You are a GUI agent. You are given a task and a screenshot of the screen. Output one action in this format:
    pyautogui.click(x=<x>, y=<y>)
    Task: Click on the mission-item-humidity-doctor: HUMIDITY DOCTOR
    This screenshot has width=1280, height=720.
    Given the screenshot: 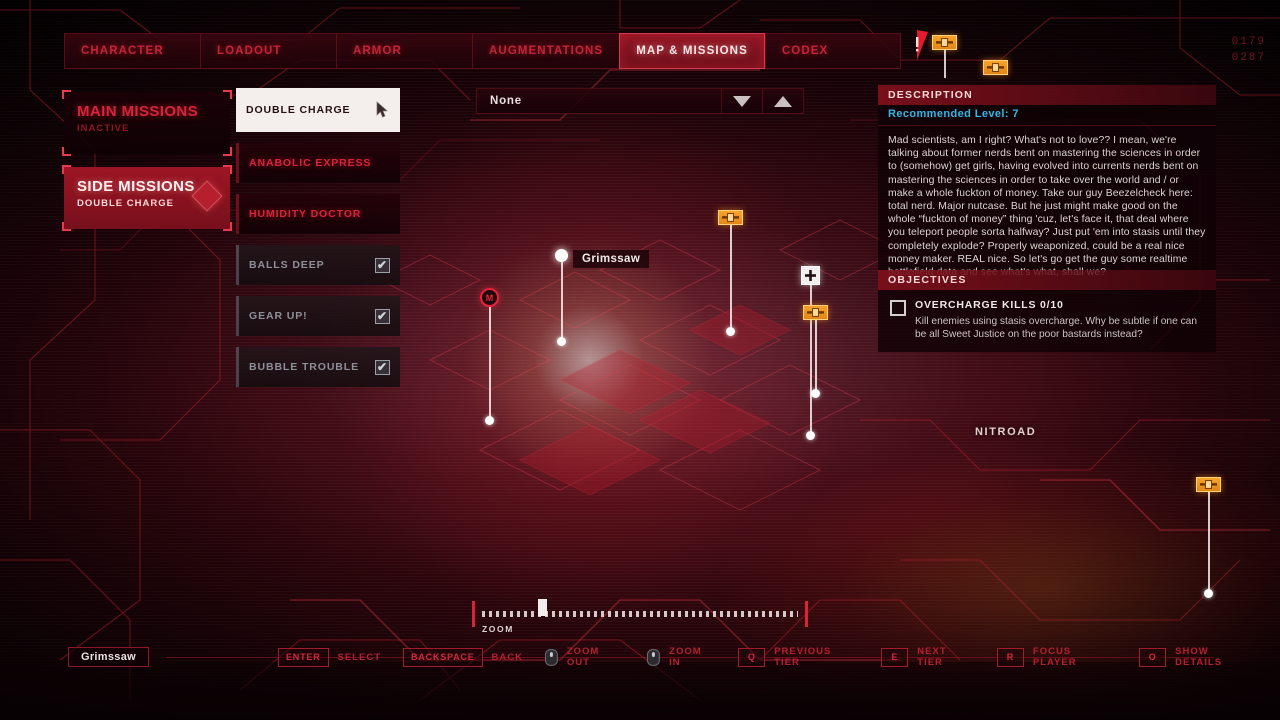 What is the action you would take?
    pyautogui.click(x=318, y=214)
    